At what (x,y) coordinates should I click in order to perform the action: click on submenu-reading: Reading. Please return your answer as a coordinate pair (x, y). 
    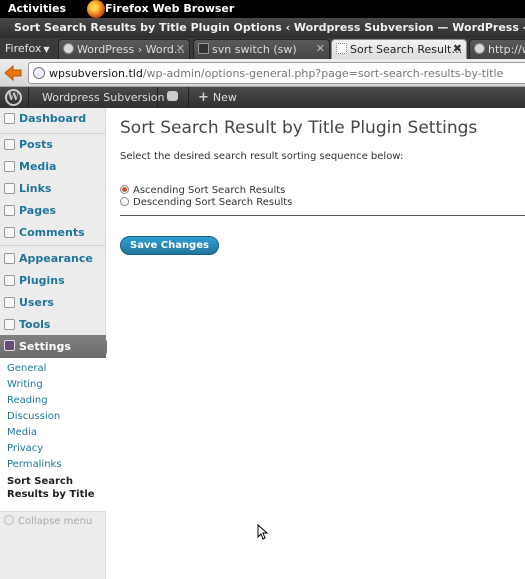
    Looking at the image, I should click on (27, 400).